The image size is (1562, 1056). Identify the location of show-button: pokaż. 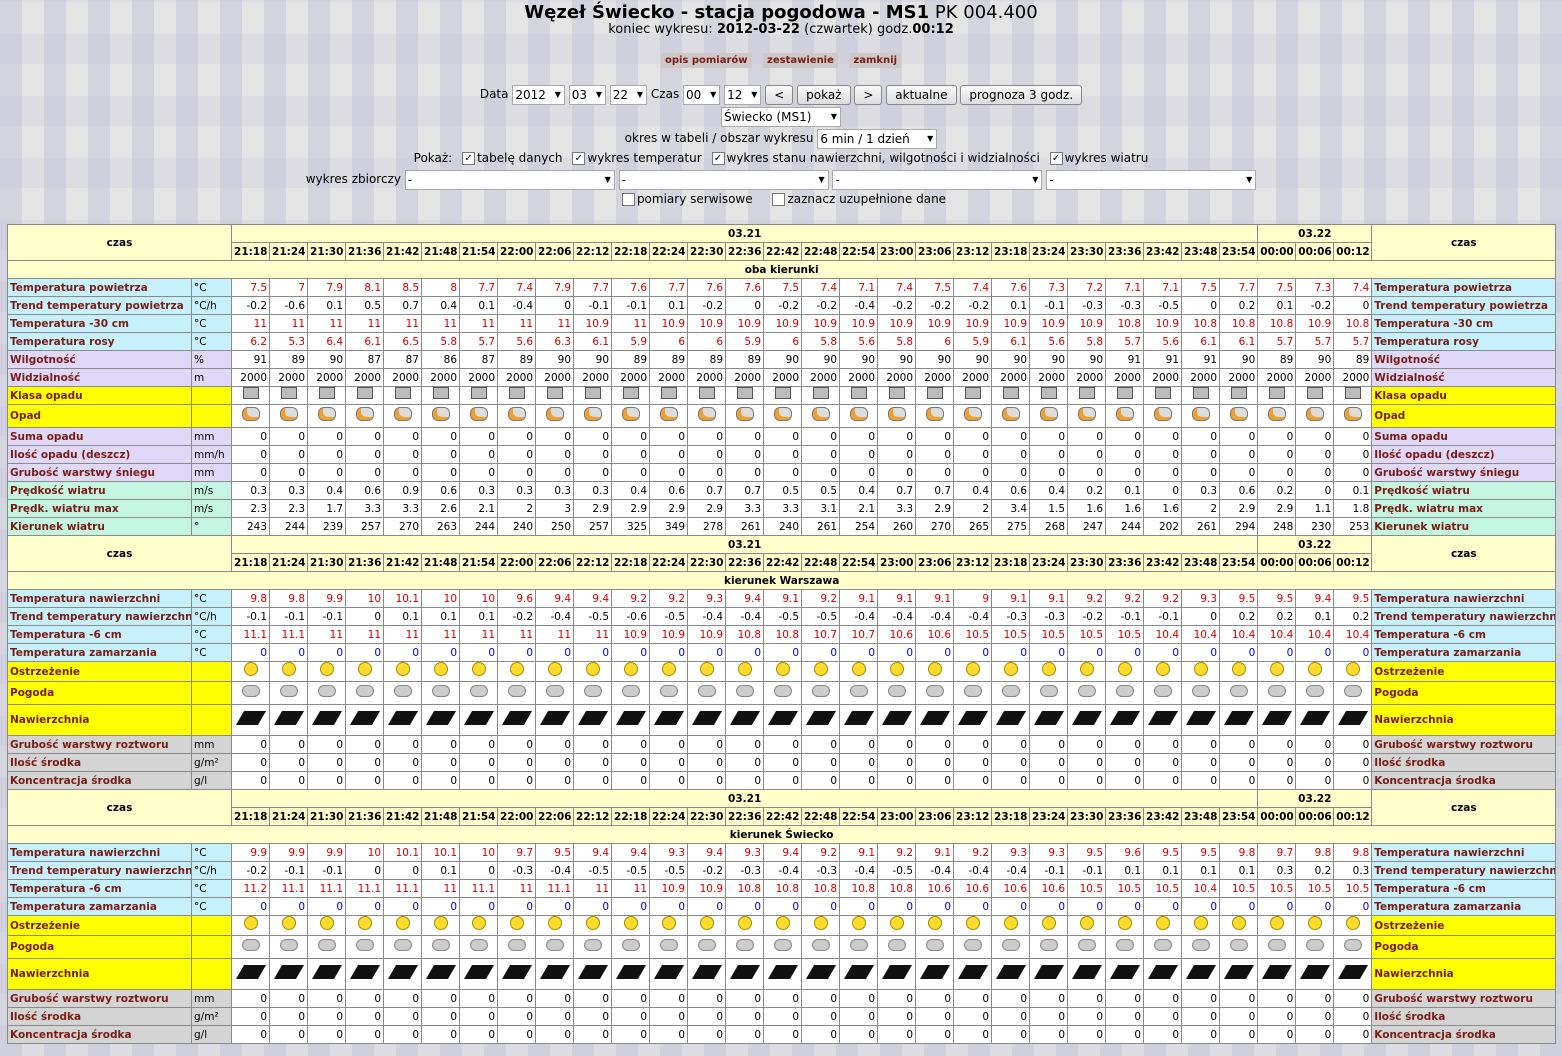
(824, 94).